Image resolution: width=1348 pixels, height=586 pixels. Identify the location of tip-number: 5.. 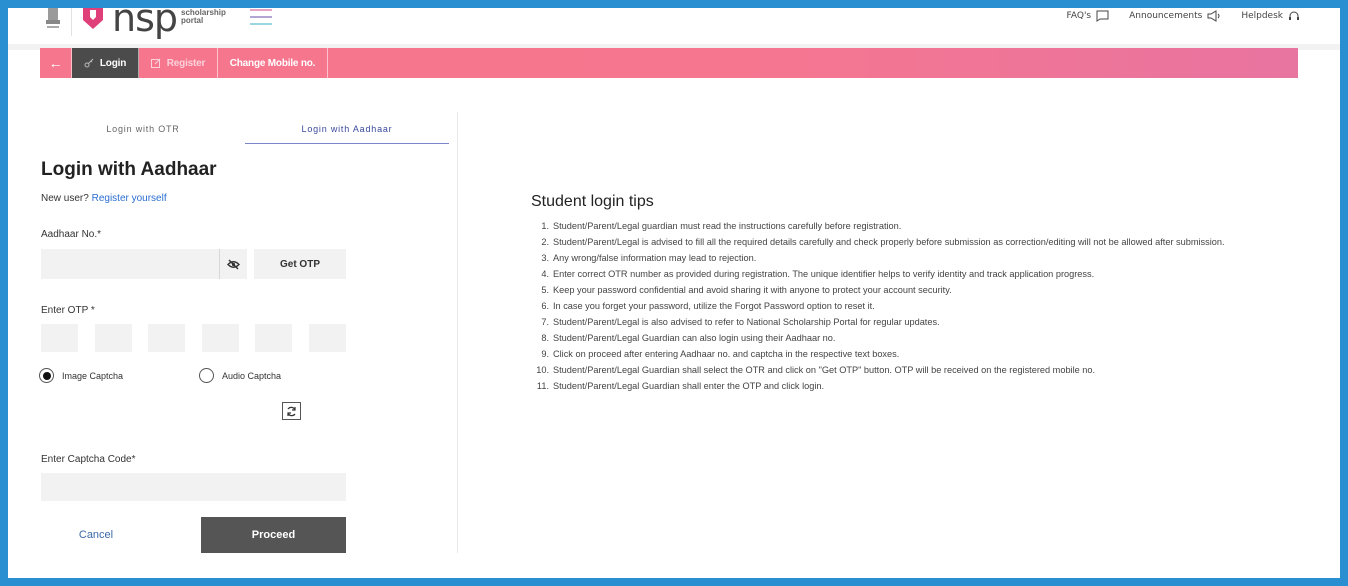
(545, 290).